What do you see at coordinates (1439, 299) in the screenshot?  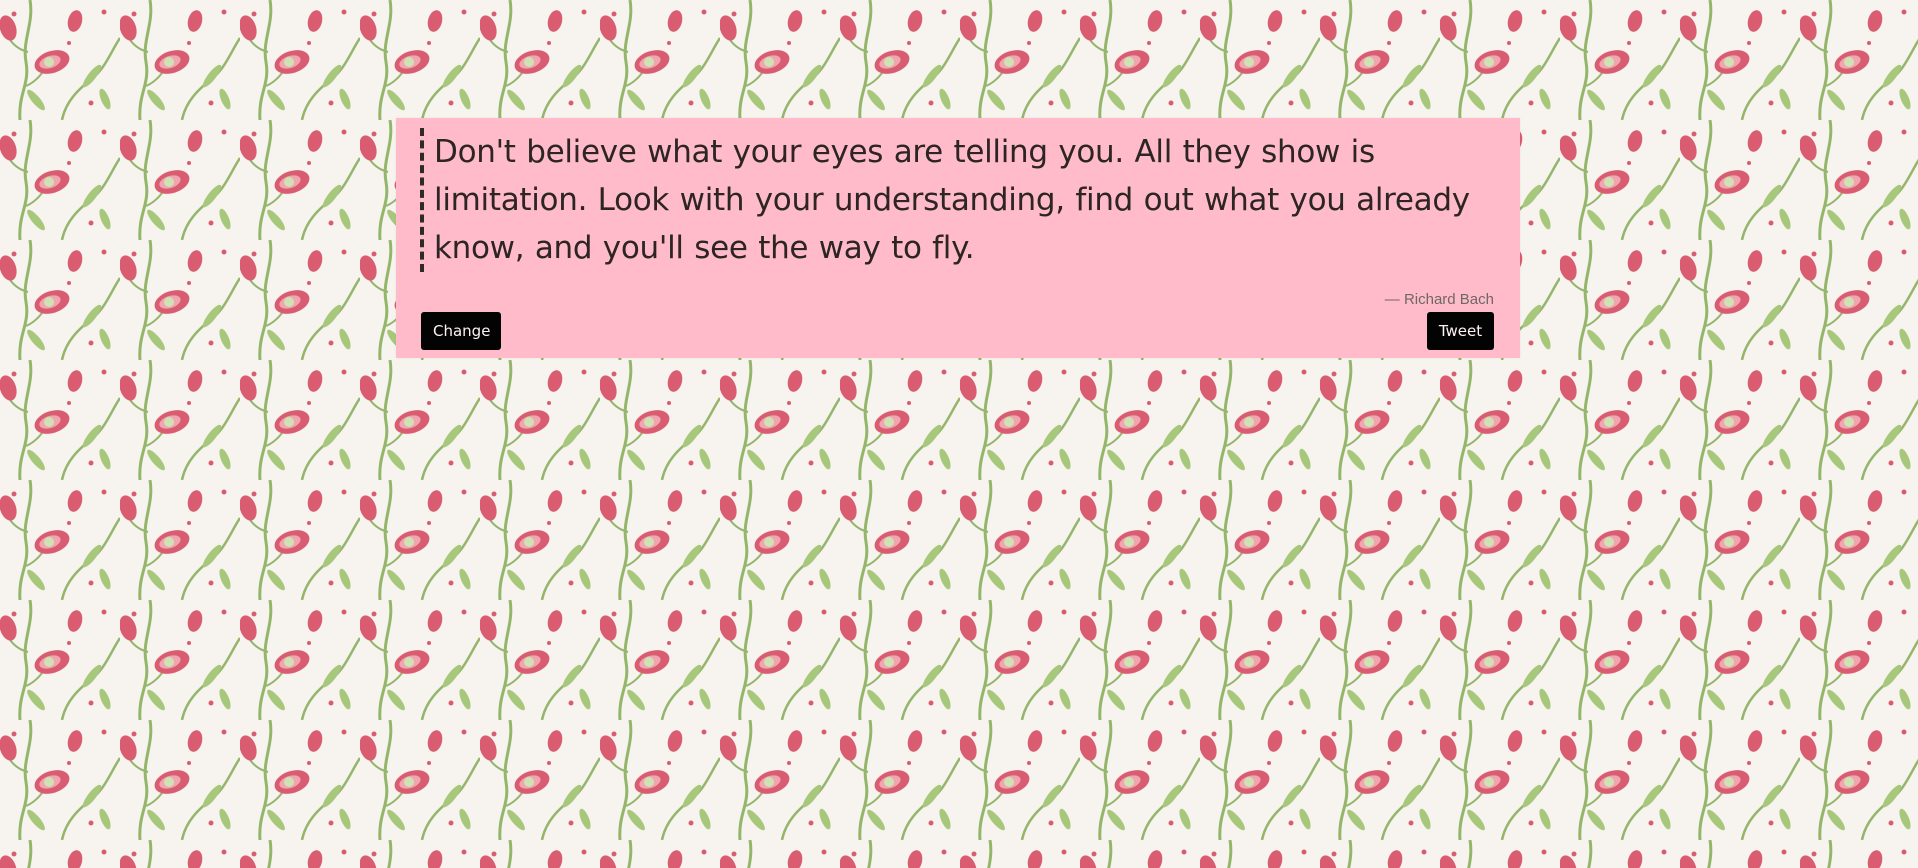 I see `quote-author: — Richard Bach` at bounding box center [1439, 299].